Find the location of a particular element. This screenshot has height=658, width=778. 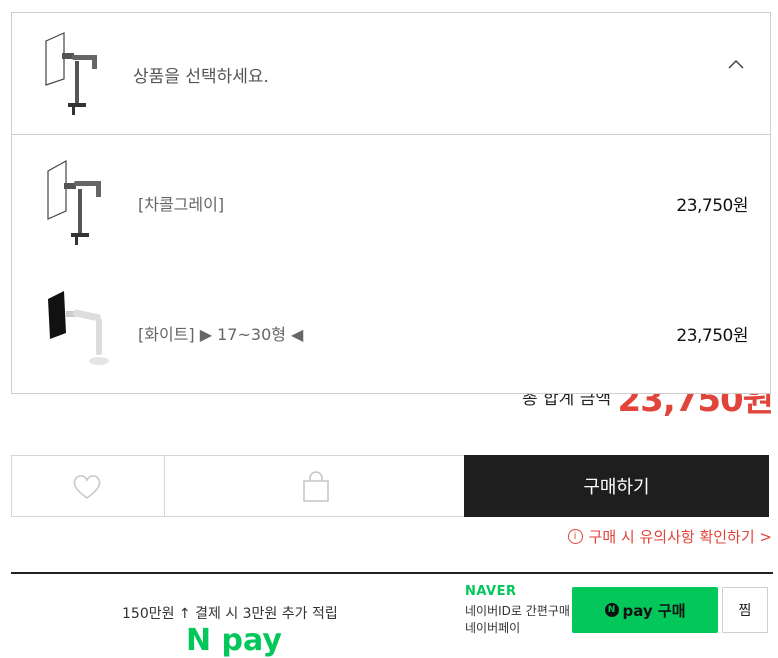

heart-icon is located at coordinates (87, 487).